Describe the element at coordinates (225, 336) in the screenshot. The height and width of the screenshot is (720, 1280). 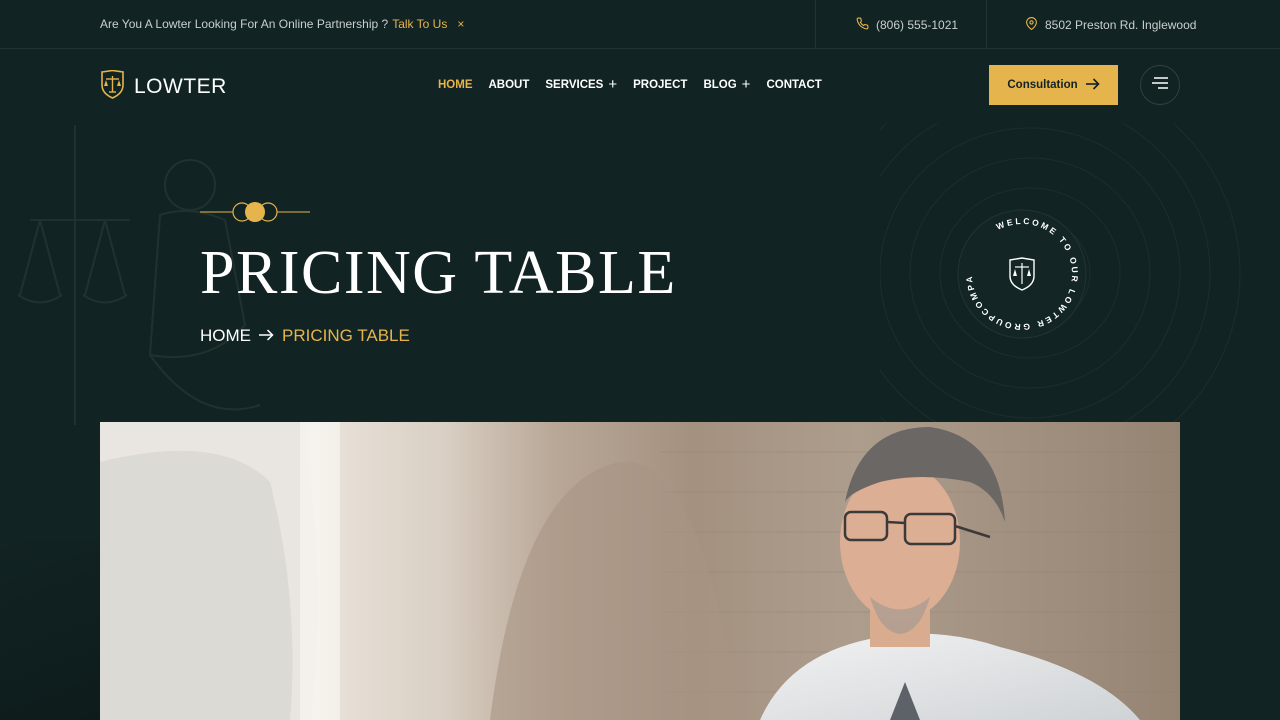
I see `breadcrumb-home-link: HOME` at that location.